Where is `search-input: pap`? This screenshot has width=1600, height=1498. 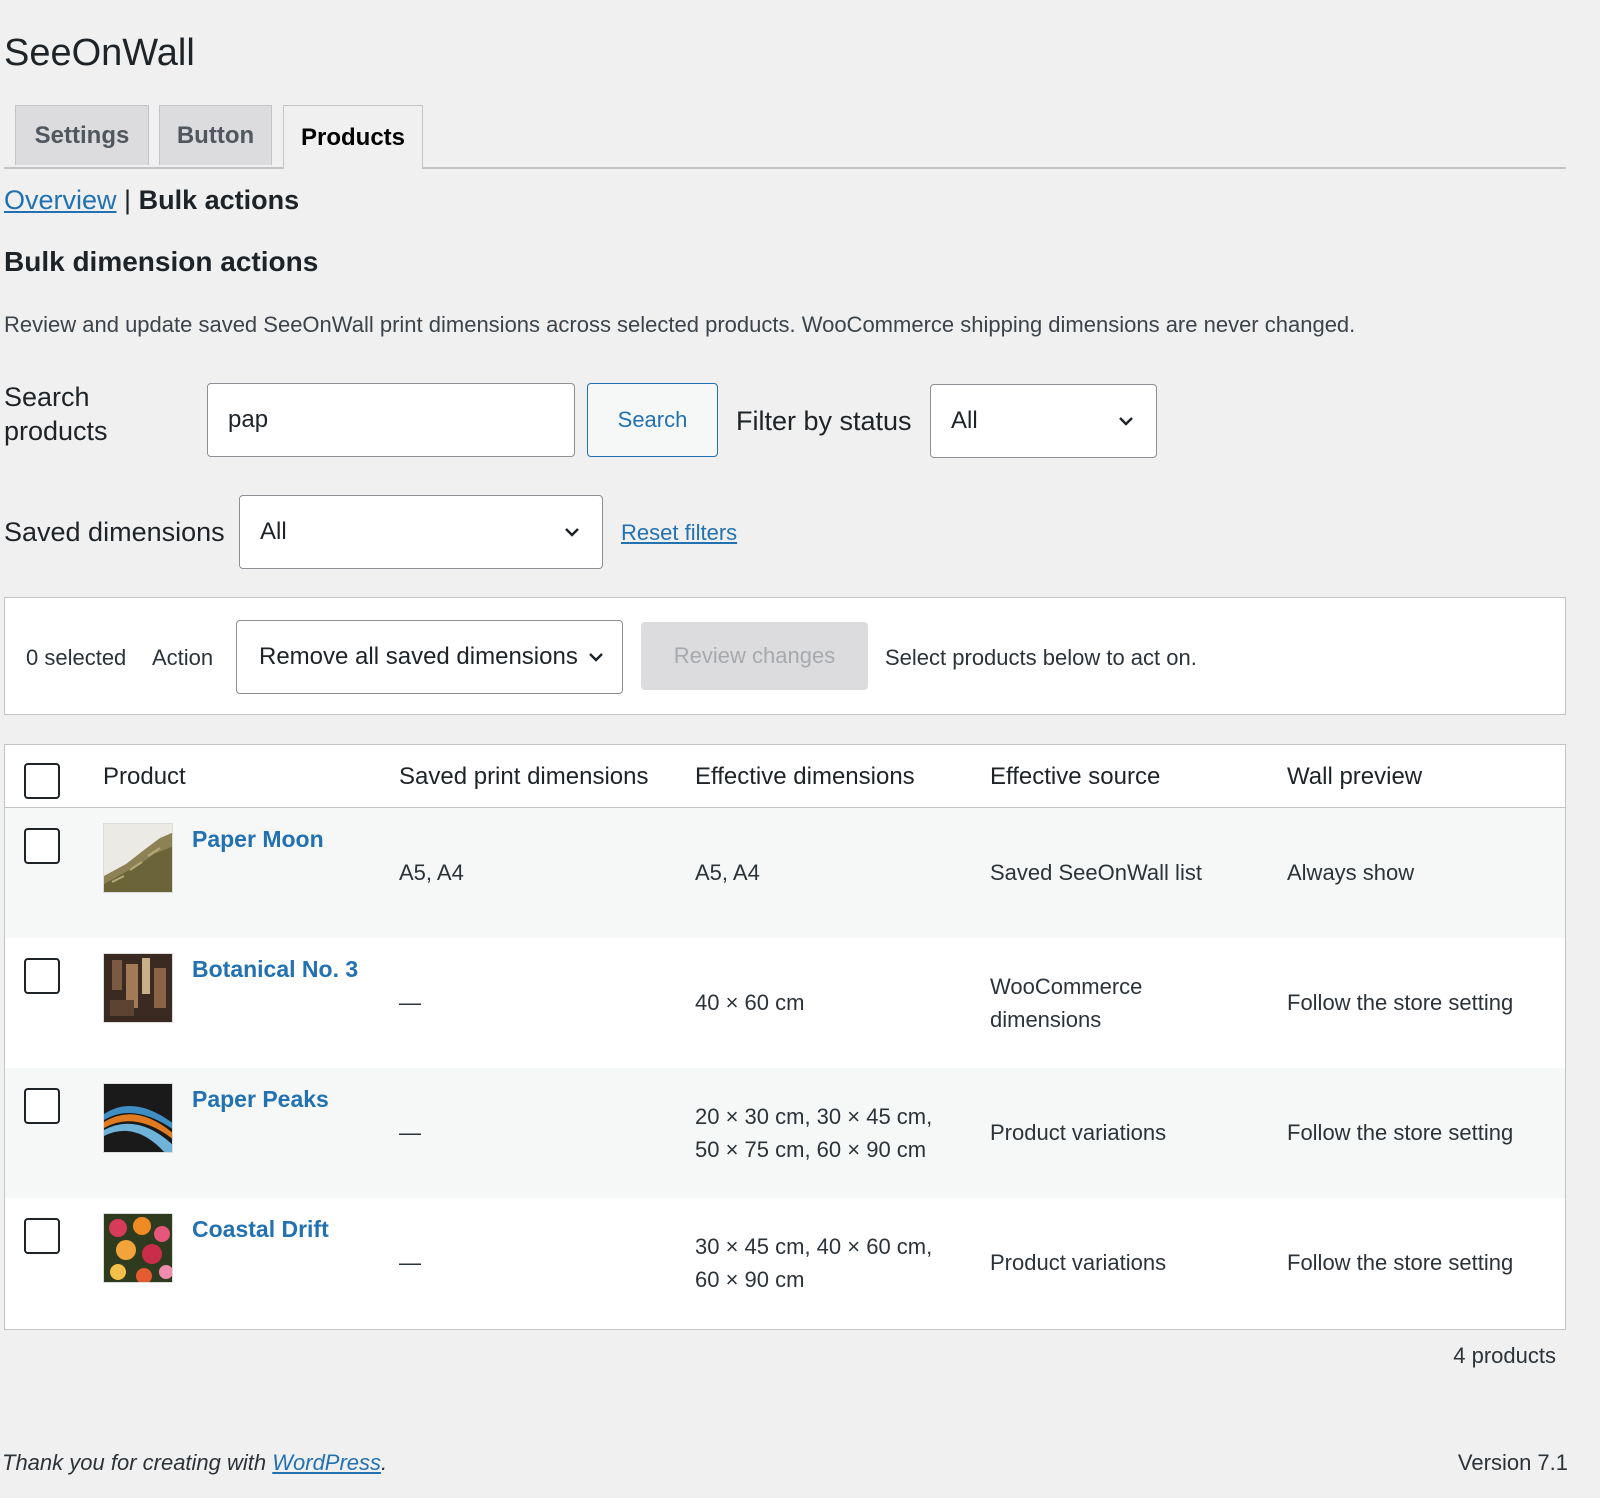 search-input: pap is located at coordinates (391, 420).